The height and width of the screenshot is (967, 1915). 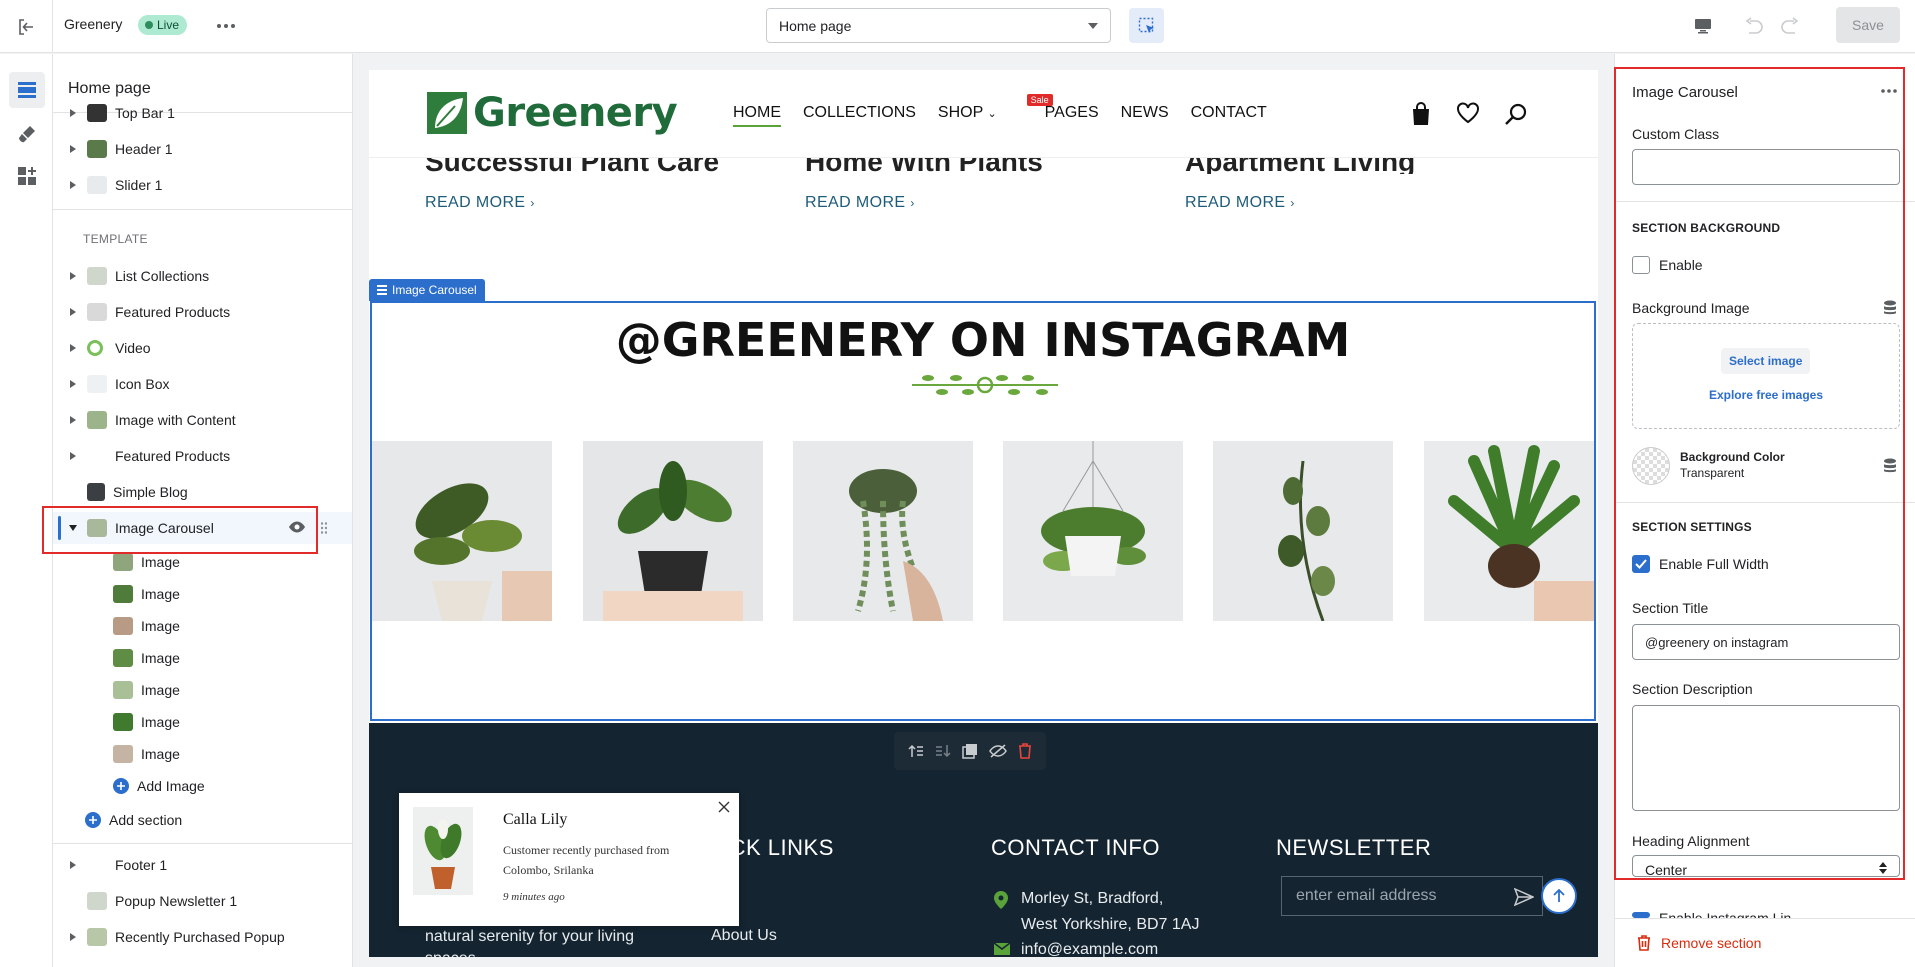 I want to click on add-image-button: Add Image, so click(x=202, y=786).